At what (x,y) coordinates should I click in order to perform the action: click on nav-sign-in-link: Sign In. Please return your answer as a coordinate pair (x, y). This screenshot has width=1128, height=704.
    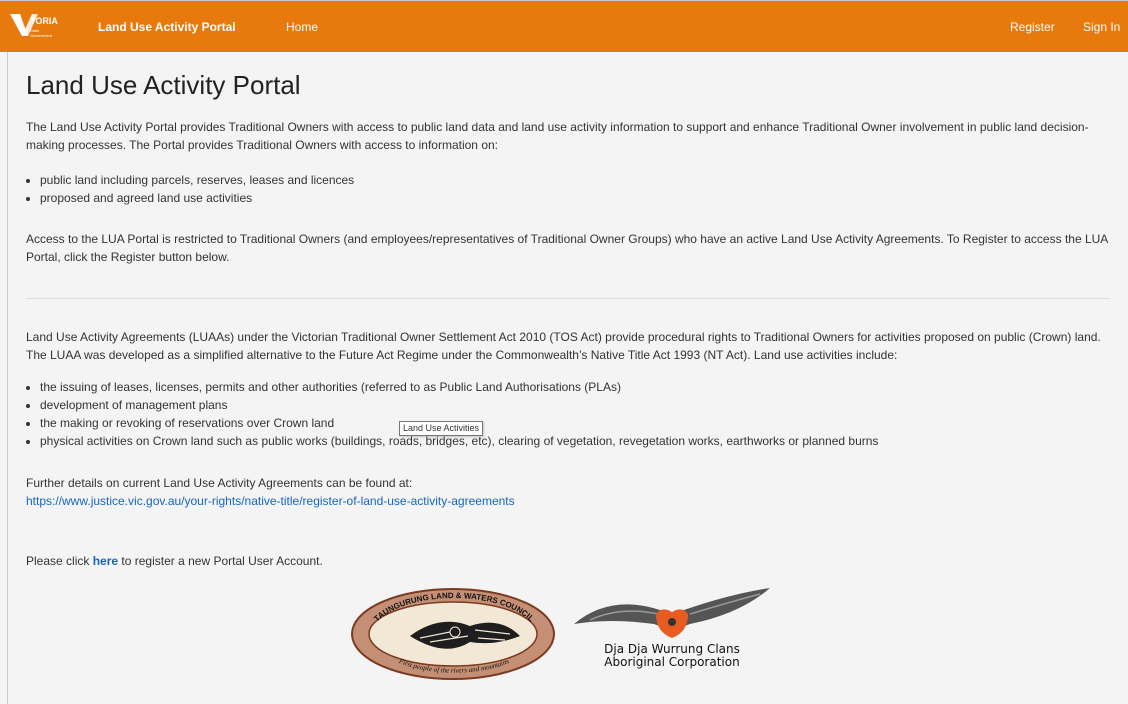
    Looking at the image, I should click on (1101, 27).